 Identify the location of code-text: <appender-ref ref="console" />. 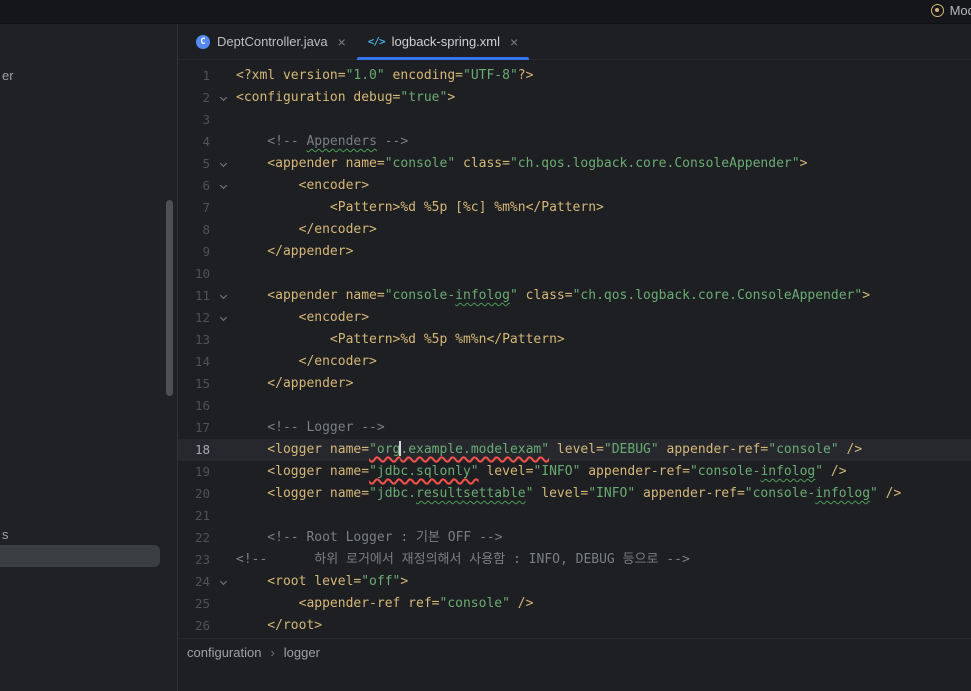
(603, 604).